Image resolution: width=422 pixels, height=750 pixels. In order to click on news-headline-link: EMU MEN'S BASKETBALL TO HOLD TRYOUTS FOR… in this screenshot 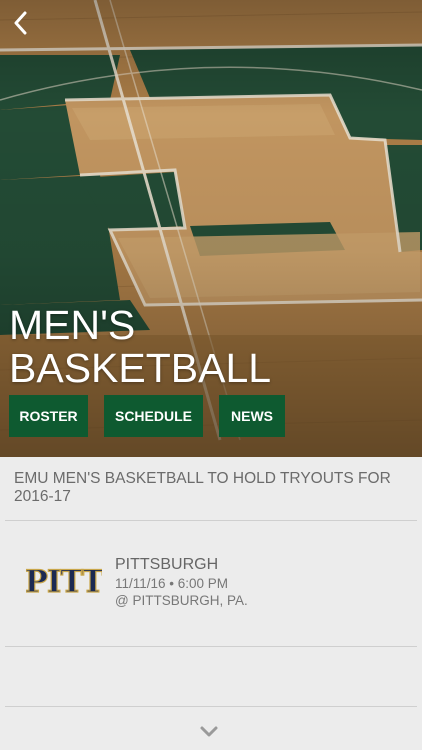, I will do `click(214, 488)`.